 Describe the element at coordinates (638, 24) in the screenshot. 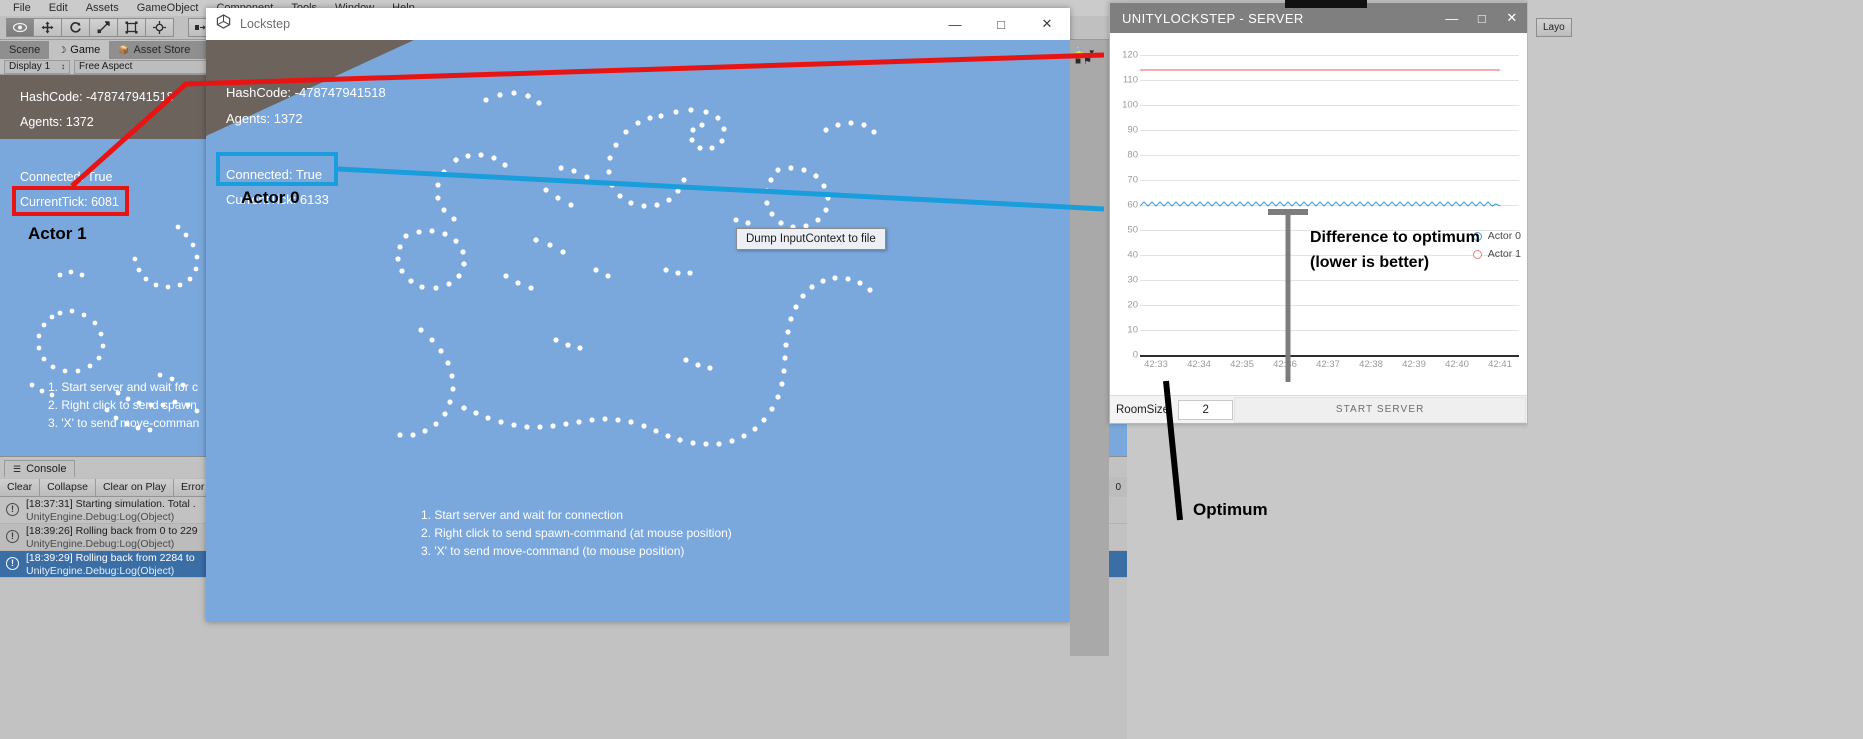

I see `lockstep-title-bar: Lockstep — □ ✕` at that location.